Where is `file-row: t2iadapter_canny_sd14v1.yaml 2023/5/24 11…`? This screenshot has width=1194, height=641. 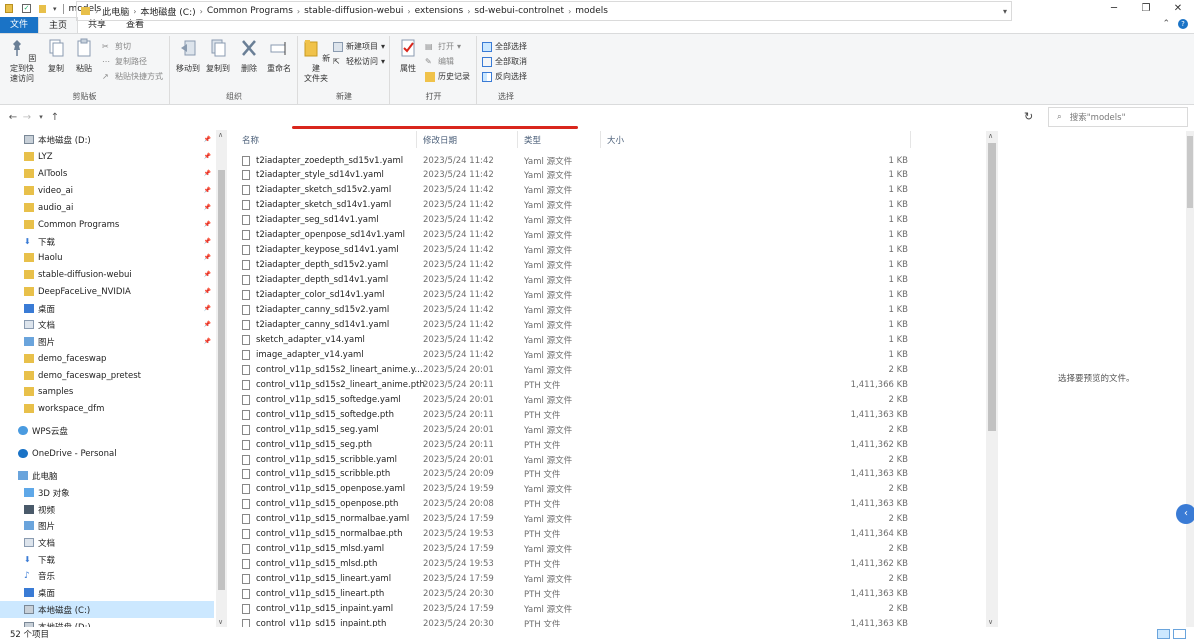 file-row: t2iadapter_canny_sd14v1.yaml 2023/5/24 11… is located at coordinates (607, 324).